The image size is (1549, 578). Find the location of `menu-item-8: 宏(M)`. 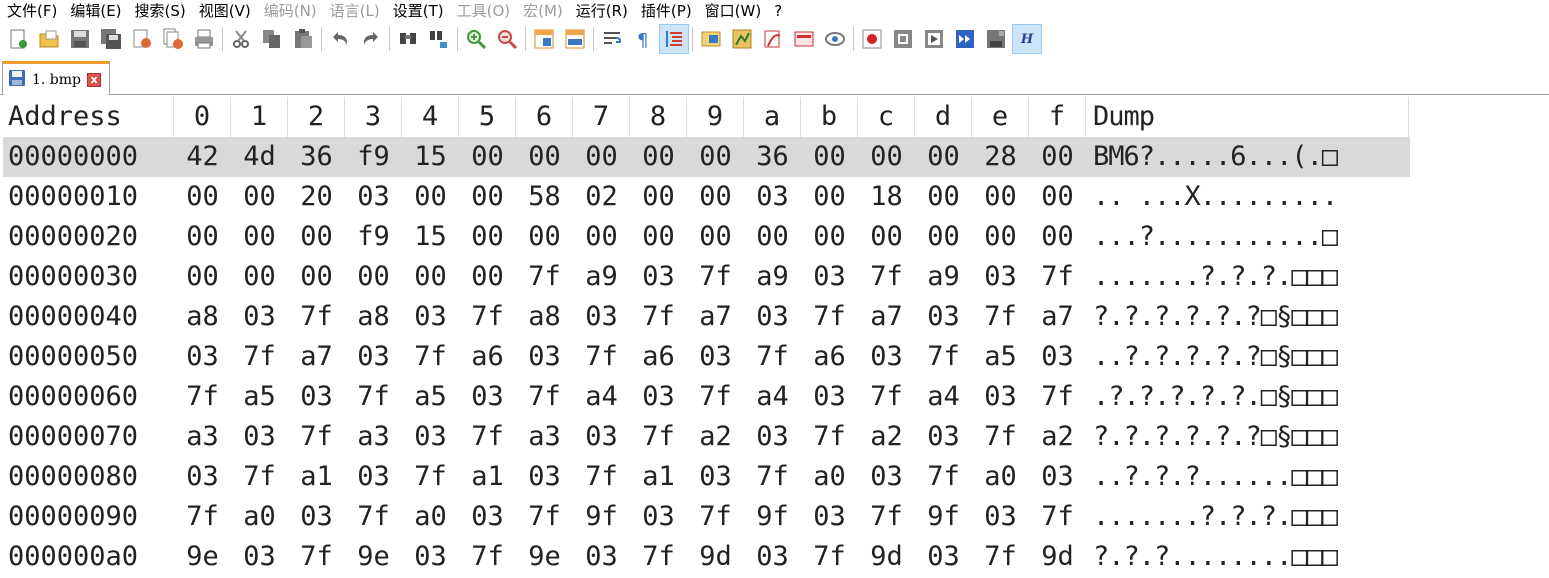

menu-item-8: 宏(M) is located at coordinates (542, 11).